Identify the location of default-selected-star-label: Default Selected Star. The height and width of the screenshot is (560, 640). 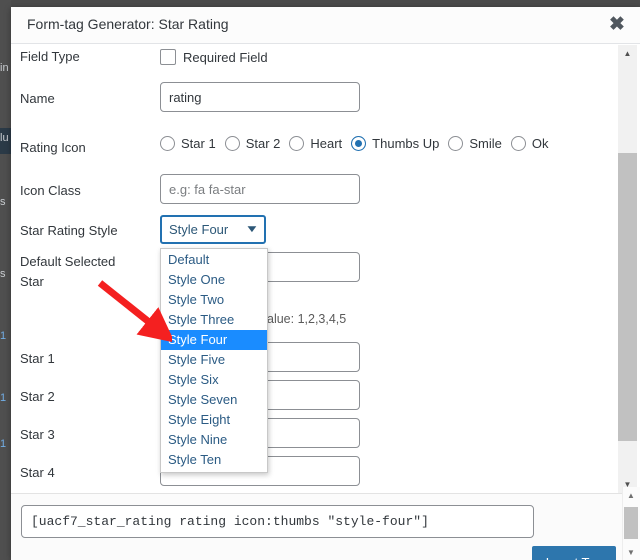
(85, 272).